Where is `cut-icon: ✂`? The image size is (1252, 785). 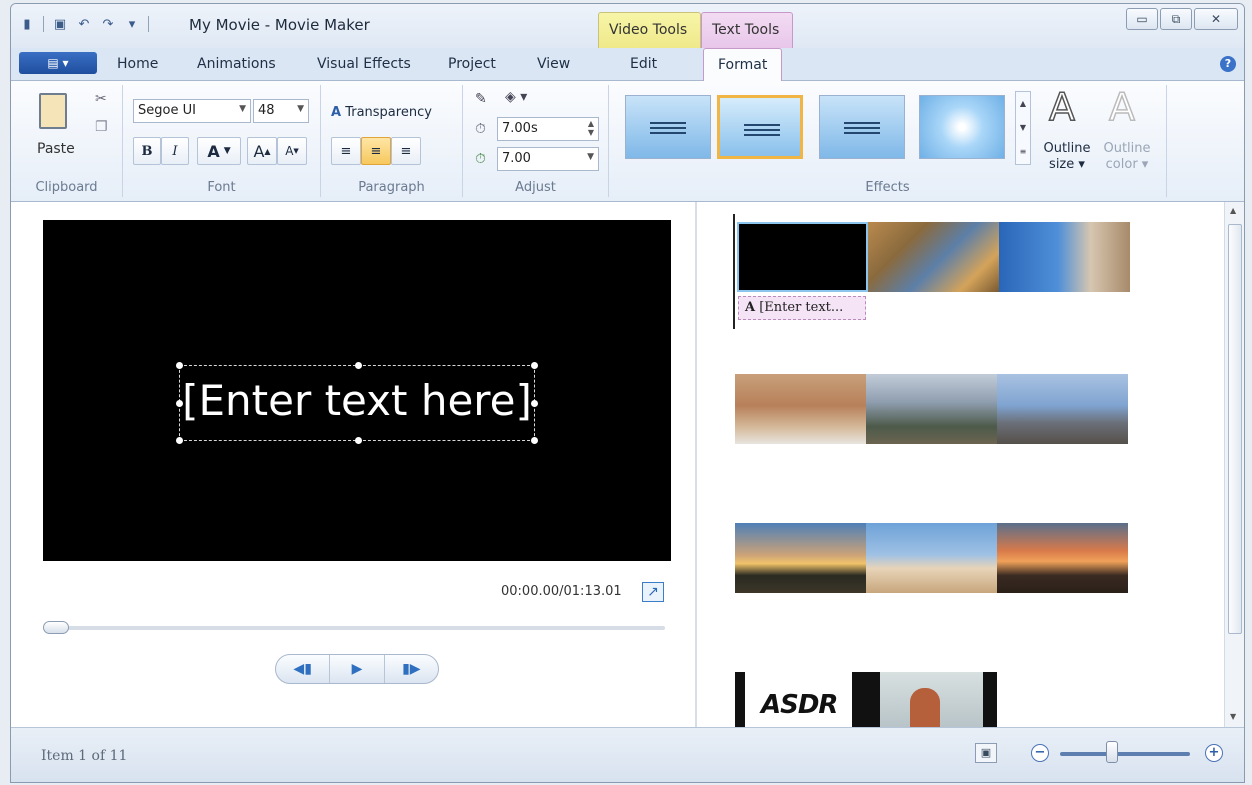 cut-icon: ✂ is located at coordinates (101, 99).